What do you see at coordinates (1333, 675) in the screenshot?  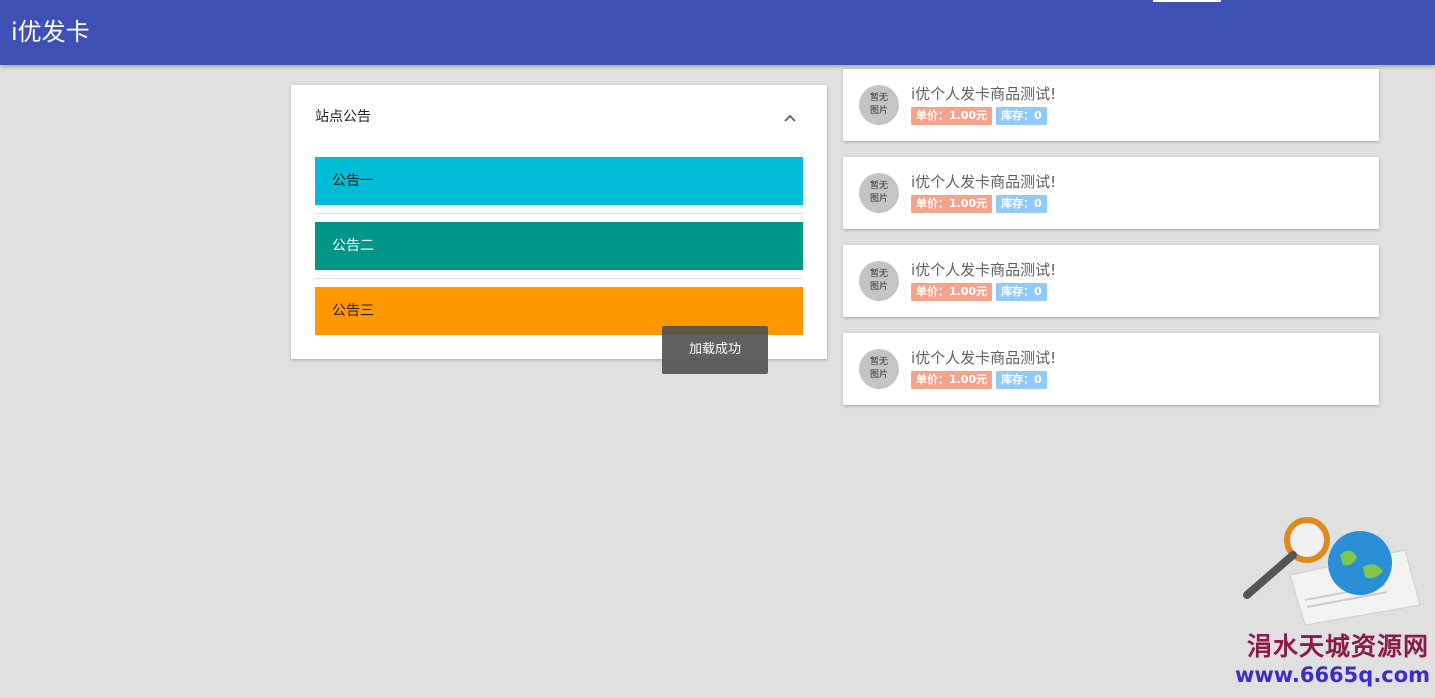 I see `watermark-url: www.6665q.com` at bounding box center [1333, 675].